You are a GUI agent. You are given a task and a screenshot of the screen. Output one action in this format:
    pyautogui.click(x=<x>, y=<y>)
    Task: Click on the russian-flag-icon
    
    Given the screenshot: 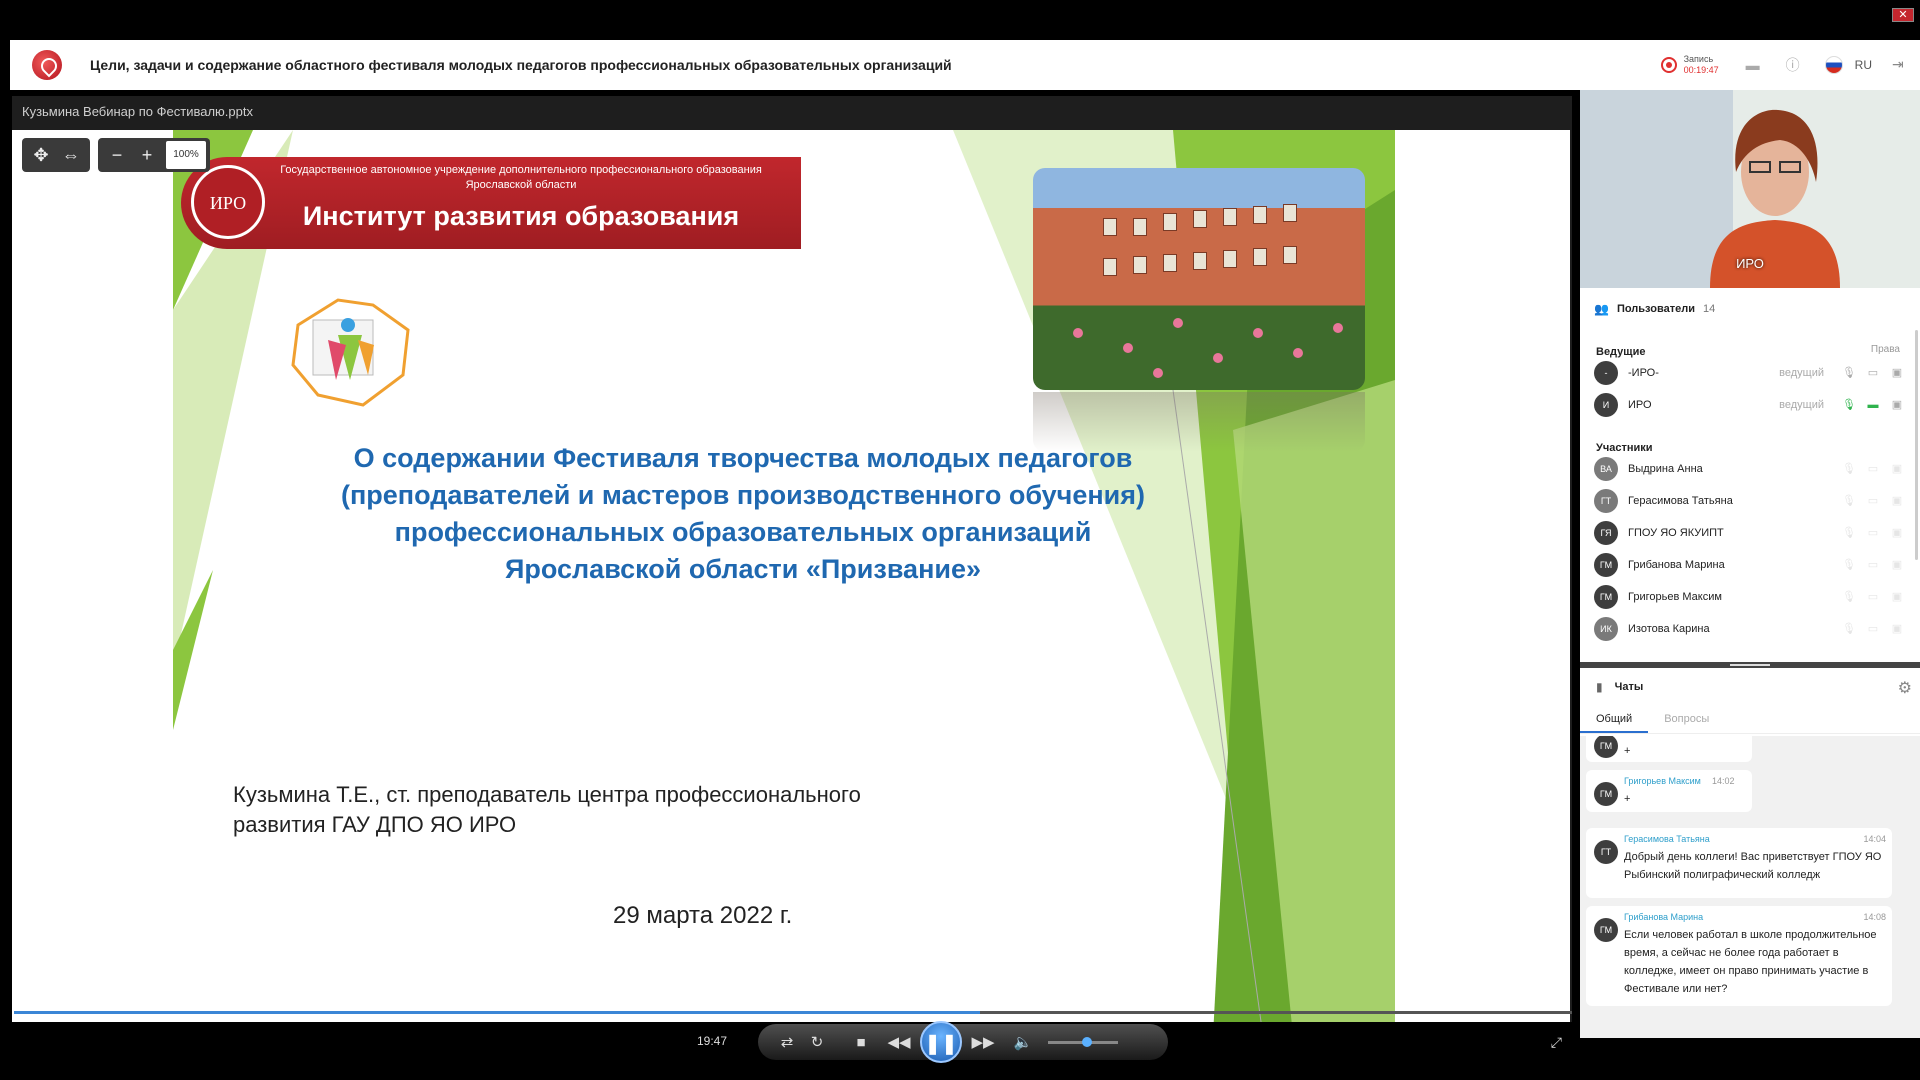 What is the action you would take?
    pyautogui.click(x=1833, y=65)
    